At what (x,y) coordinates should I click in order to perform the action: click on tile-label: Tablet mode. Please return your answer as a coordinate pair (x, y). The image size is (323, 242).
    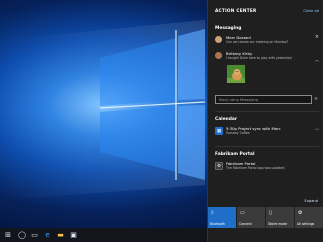
    Looking at the image, I should click on (277, 224).